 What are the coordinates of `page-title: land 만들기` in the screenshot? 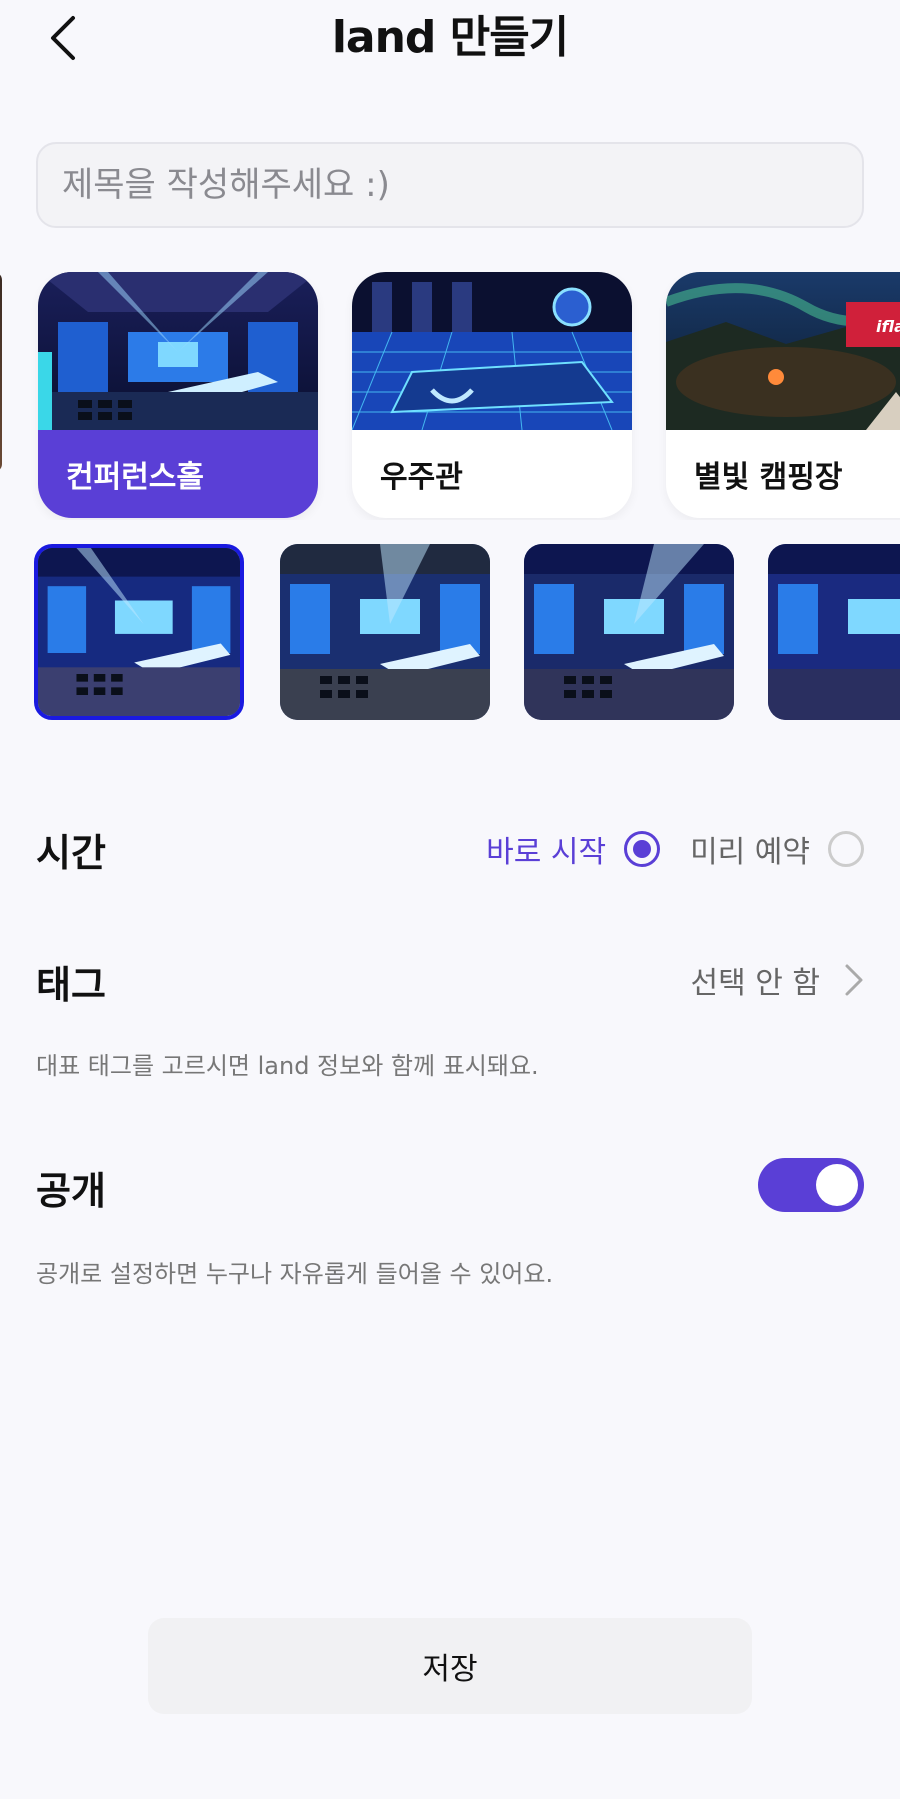 It's located at (450, 37).